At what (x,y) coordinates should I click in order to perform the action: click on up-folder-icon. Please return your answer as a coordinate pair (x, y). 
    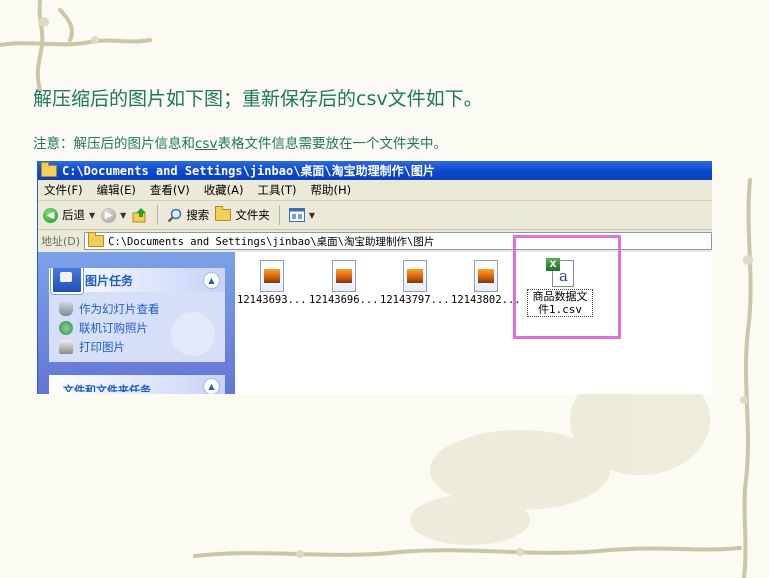
    Looking at the image, I should click on (139, 215).